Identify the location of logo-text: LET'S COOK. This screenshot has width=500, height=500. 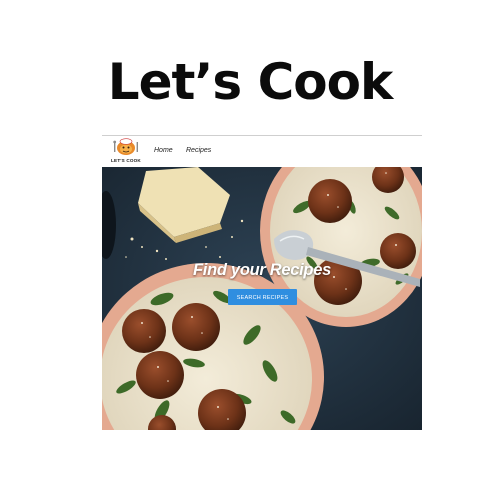
(126, 160).